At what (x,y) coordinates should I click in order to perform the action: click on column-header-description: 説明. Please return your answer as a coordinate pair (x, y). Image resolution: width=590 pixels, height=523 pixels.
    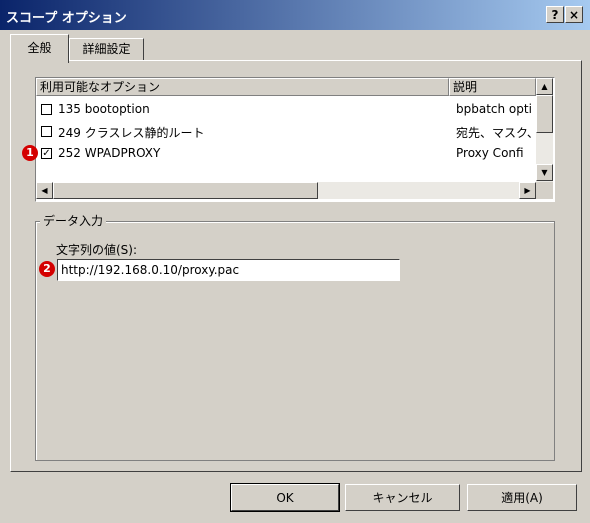
    Looking at the image, I should click on (492, 87).